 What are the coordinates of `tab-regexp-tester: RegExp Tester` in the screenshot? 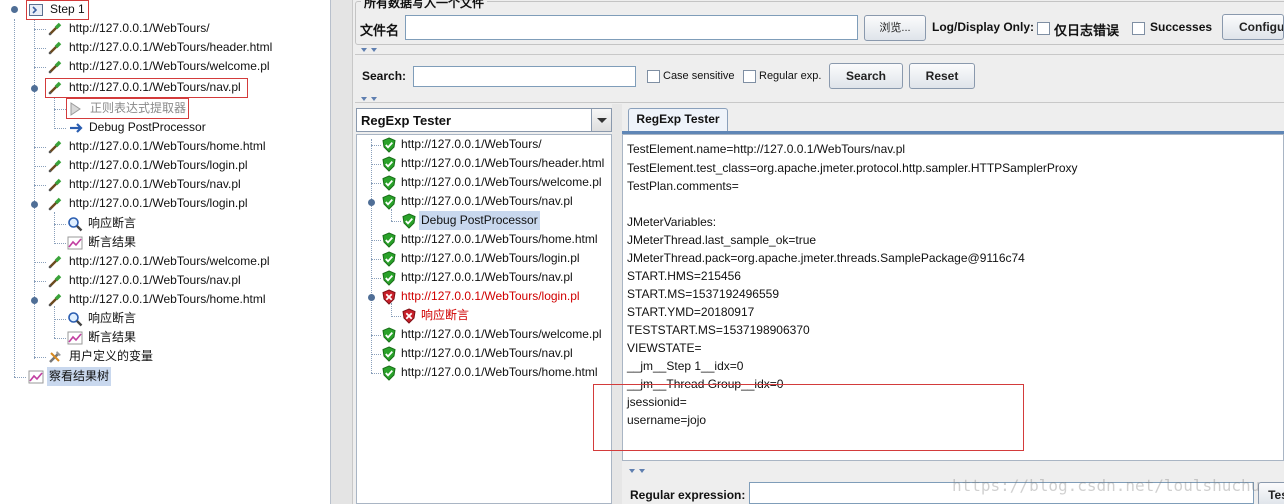 It's located at (678, 119).